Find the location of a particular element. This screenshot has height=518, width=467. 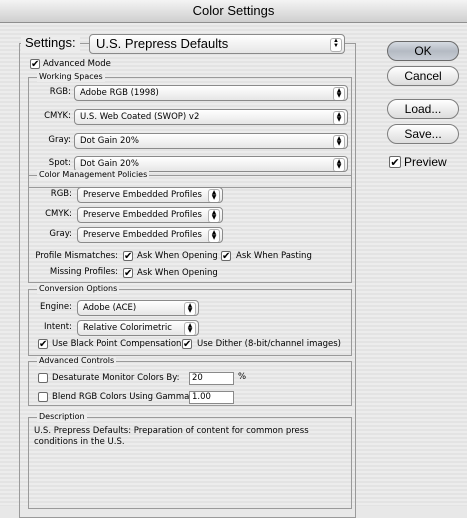

policy-rgb-label: RGB: is located at coordinates (61, 194).